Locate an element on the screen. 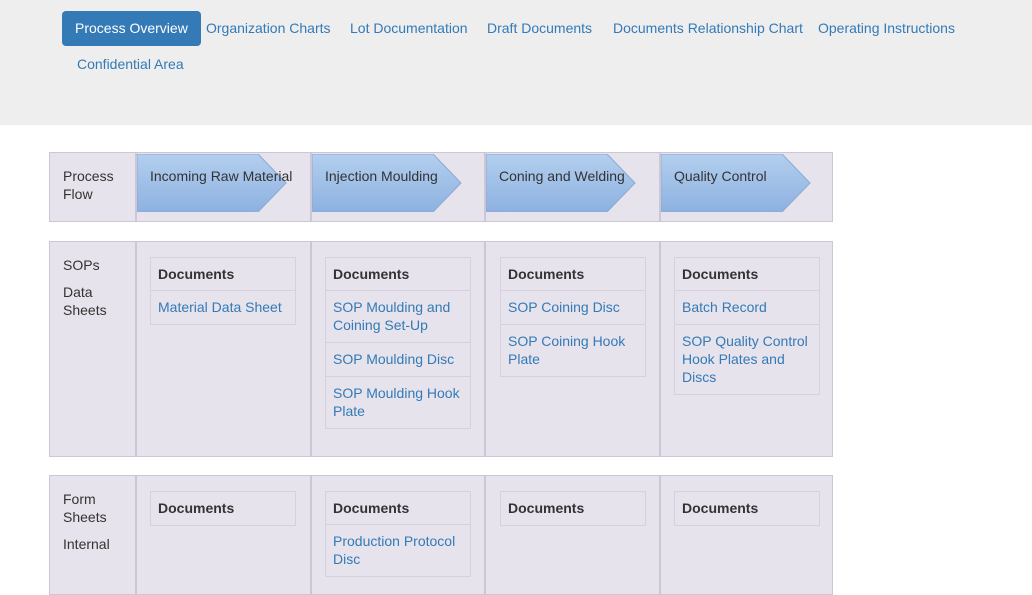  document-link: Production Protocol Disc is located at coordinates (398, 550).